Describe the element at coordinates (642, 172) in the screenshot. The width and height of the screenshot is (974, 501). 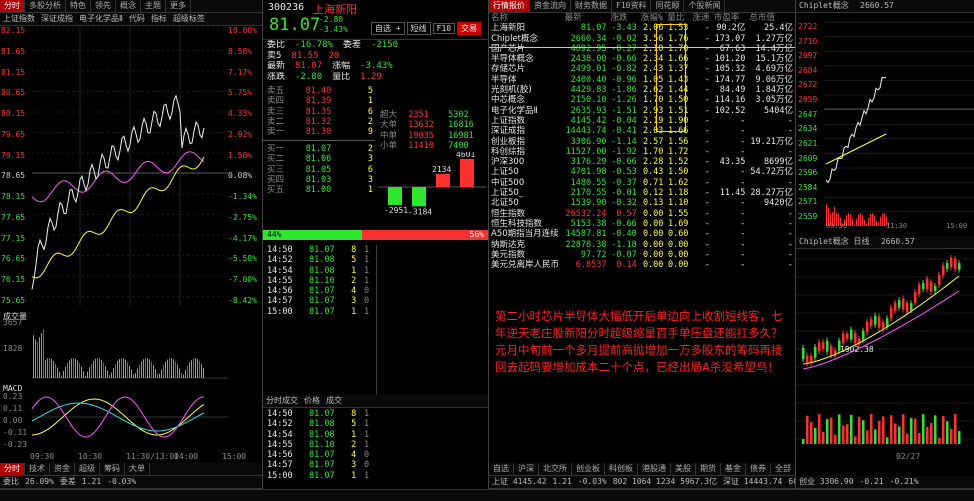
I see `sector-row: 上证50 4701.98 -0.53 0.43 1.50- -54.72万亿` at that location.